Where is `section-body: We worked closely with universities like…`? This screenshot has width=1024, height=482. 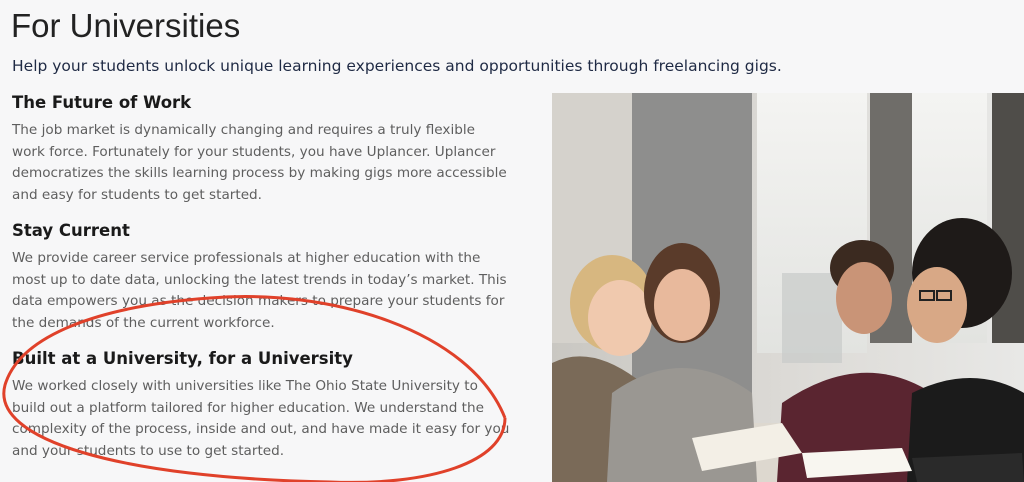 section-body: We worked closely with universities like… is located at coordinates (261, 419).